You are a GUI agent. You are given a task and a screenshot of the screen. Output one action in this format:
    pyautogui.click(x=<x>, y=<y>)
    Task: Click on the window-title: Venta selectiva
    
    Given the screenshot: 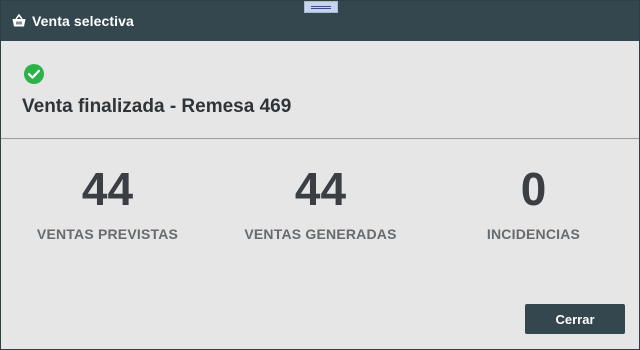 What is the action you would take?
    pyautogui.click(x=83, y=21)
    